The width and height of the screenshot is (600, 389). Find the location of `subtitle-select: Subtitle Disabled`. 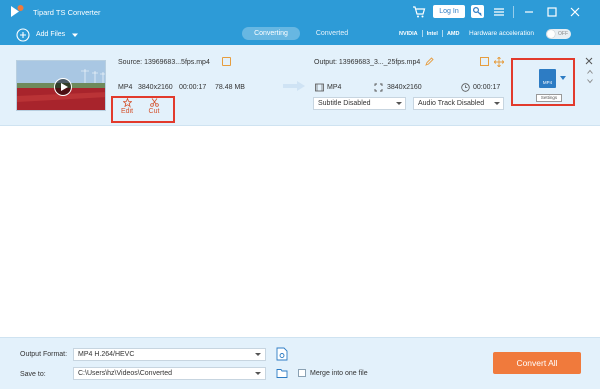

subtitle-select: Subtitle Disabled is located at coordinates (359, 103).